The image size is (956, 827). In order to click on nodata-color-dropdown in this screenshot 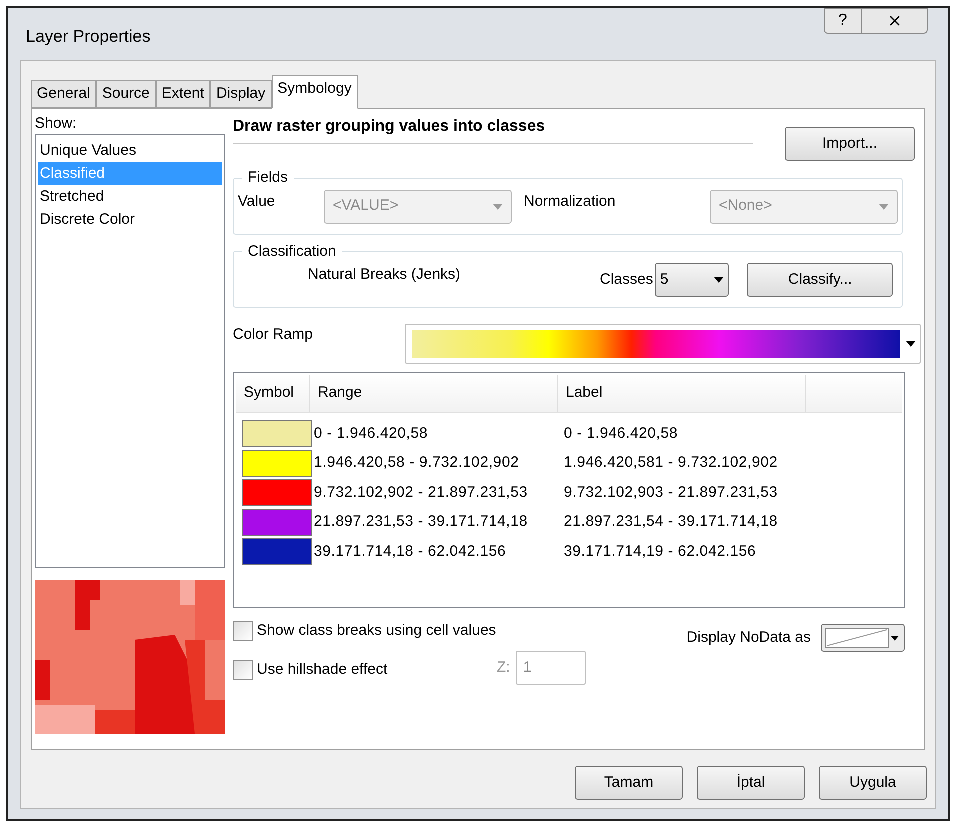, I will do `click(863, 638)`.